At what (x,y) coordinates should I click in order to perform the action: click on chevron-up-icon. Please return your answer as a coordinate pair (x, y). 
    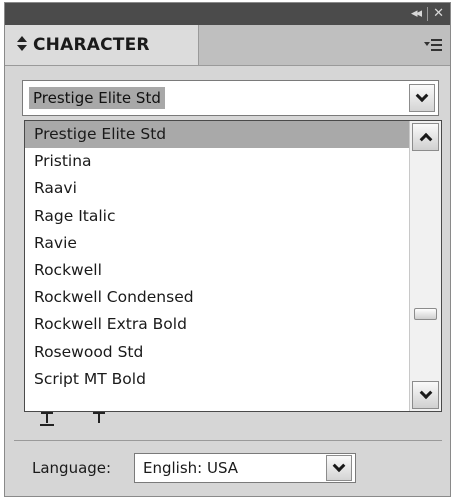
    Looking at the image, I should click on (425, 139).